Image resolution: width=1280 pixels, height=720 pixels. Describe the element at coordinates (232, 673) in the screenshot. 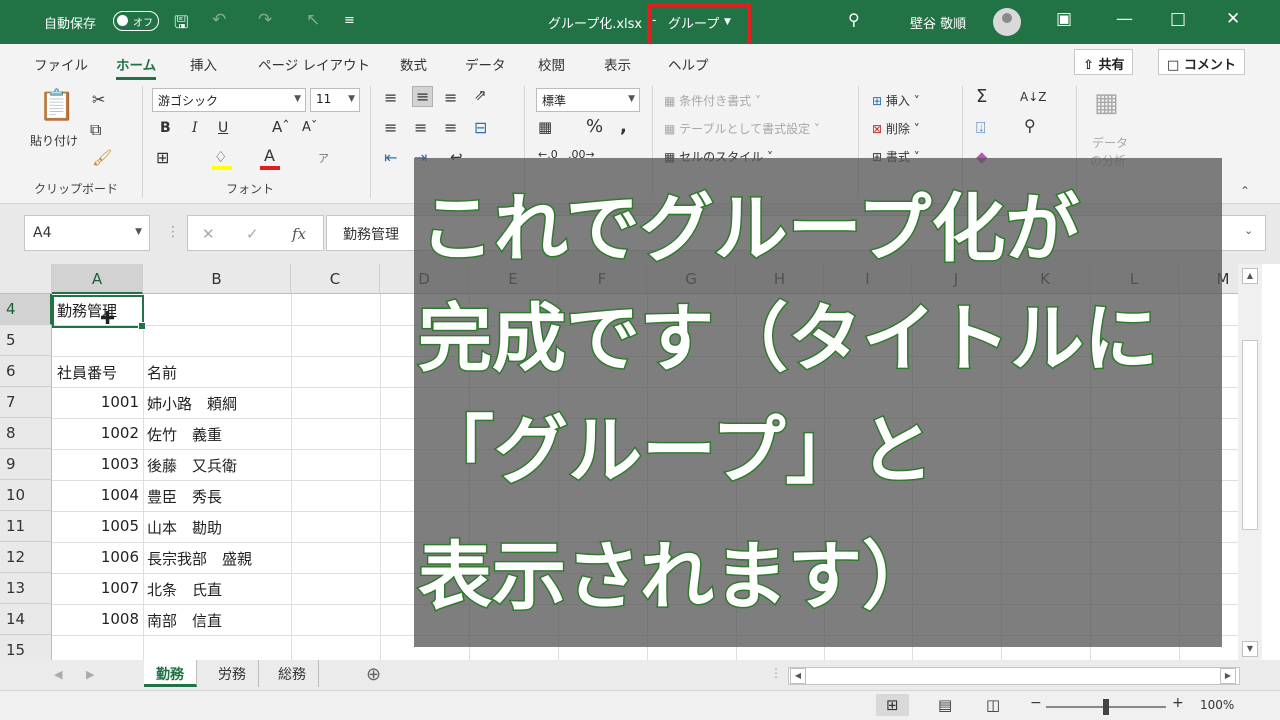

I see `sheet-tab-roumu: 労務` at that location.